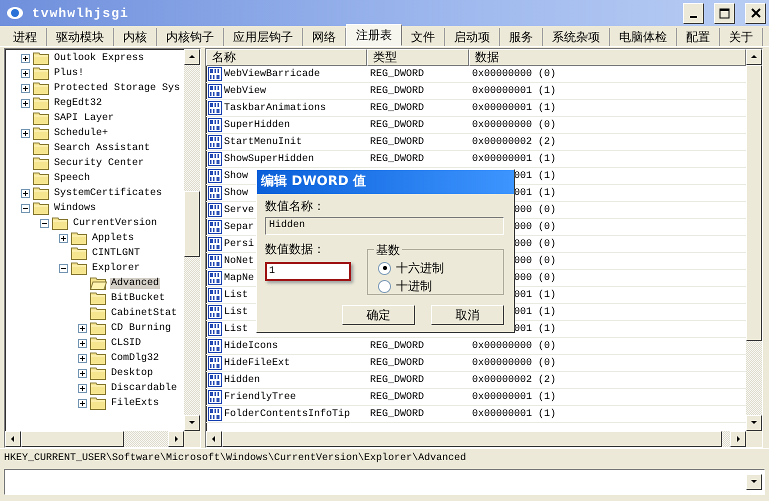  Describe the element at coordinates (116, 268) in the screenshot. I see `tree-item: Explorer` at that location.